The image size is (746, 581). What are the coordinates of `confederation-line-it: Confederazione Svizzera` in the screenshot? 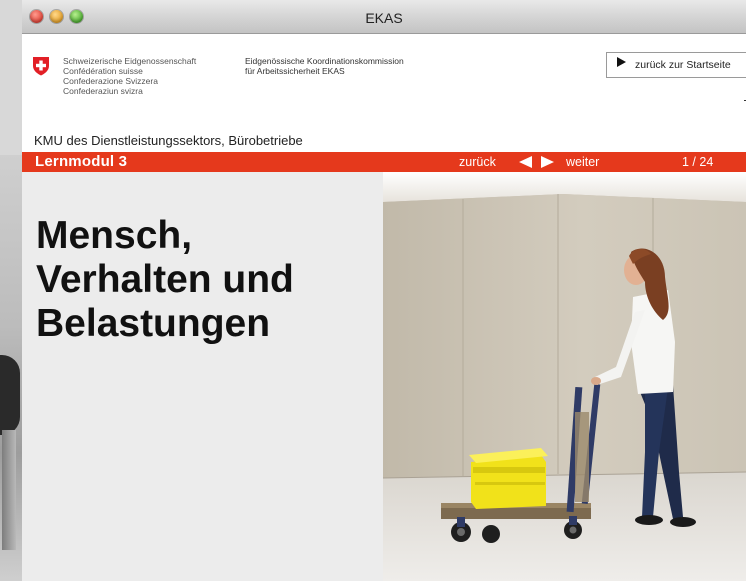 It's located at (110, 81).